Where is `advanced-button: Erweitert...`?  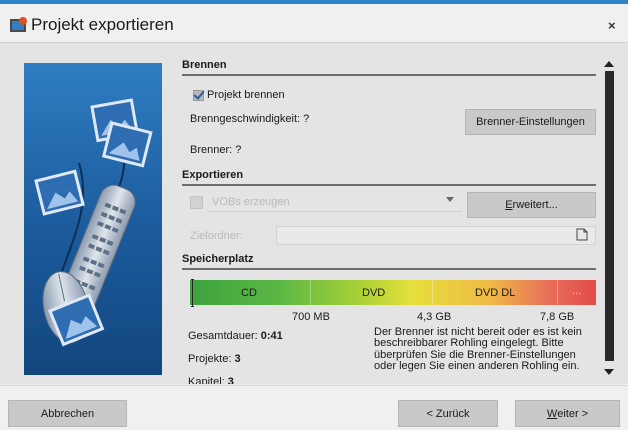
advanced-button: Erweitert... is located at coordinates (531, 205).